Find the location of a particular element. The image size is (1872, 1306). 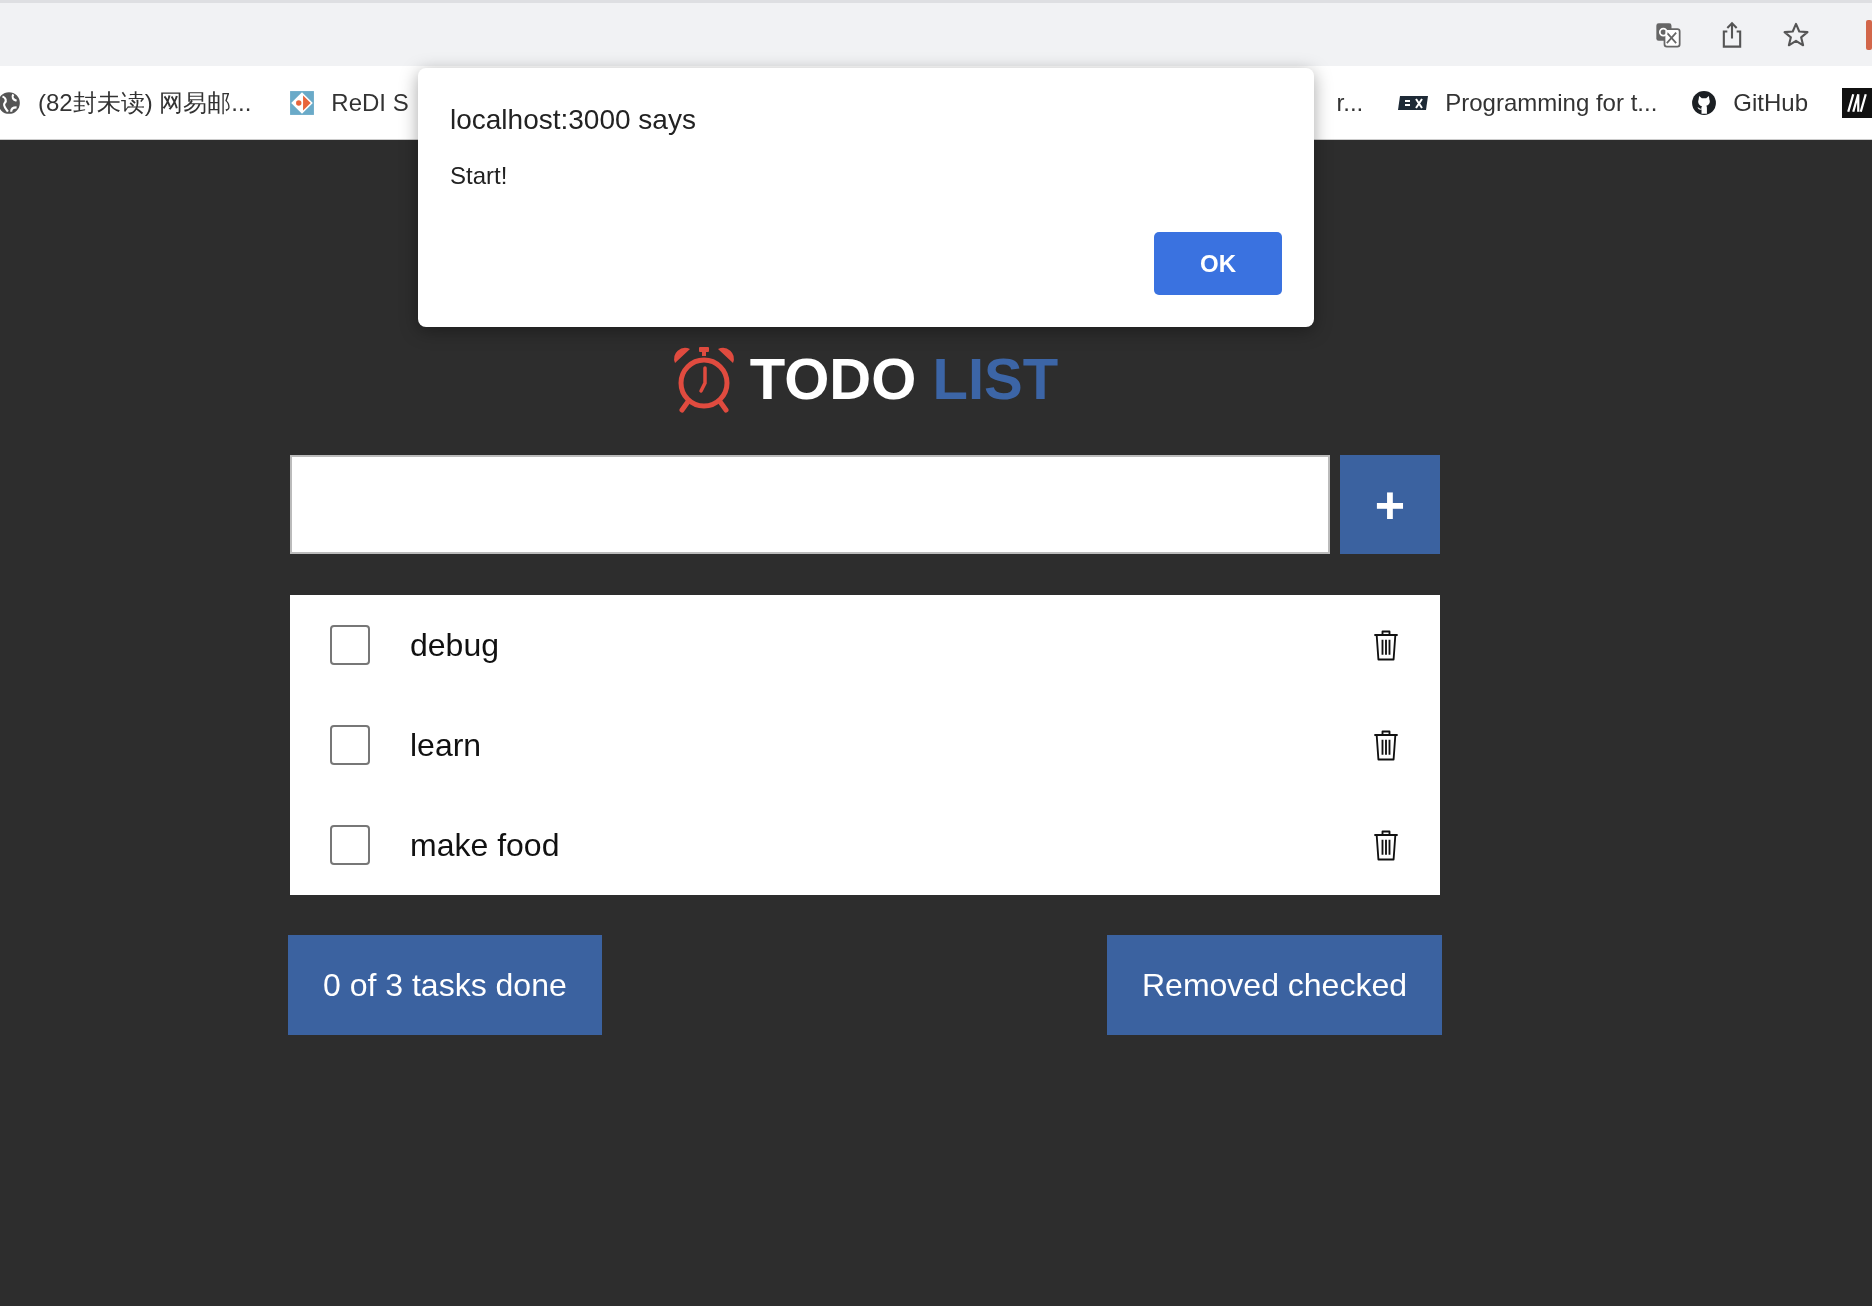

translate-icon is located at coordinates (1668, 34).